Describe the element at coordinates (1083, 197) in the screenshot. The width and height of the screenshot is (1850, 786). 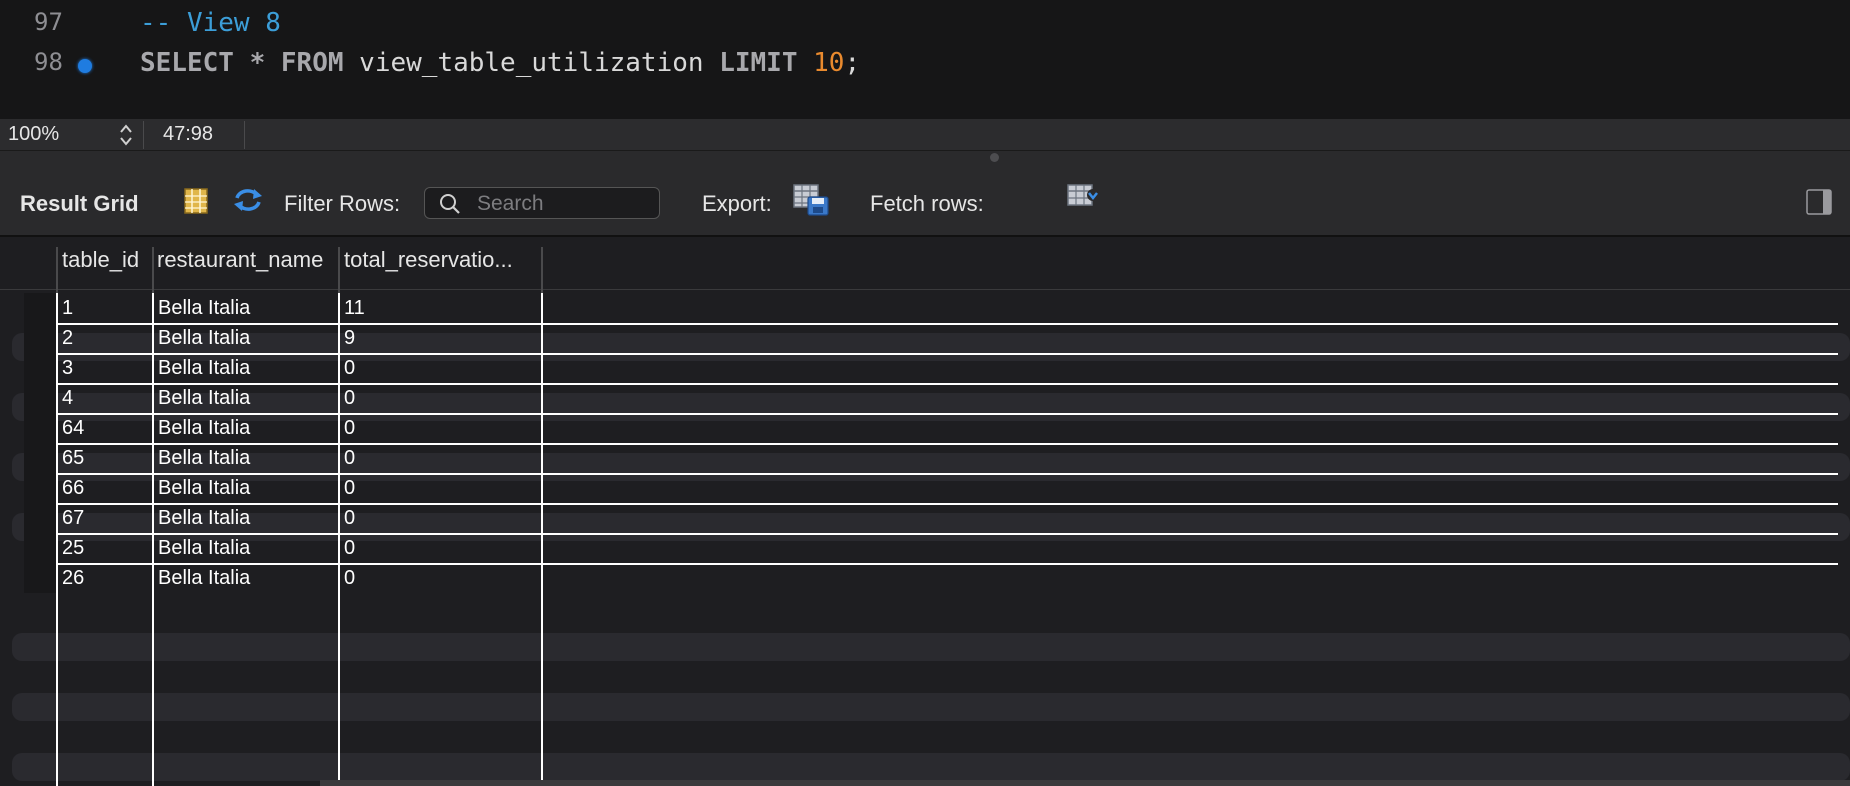
I see `fetch-rows-icon` at that location.